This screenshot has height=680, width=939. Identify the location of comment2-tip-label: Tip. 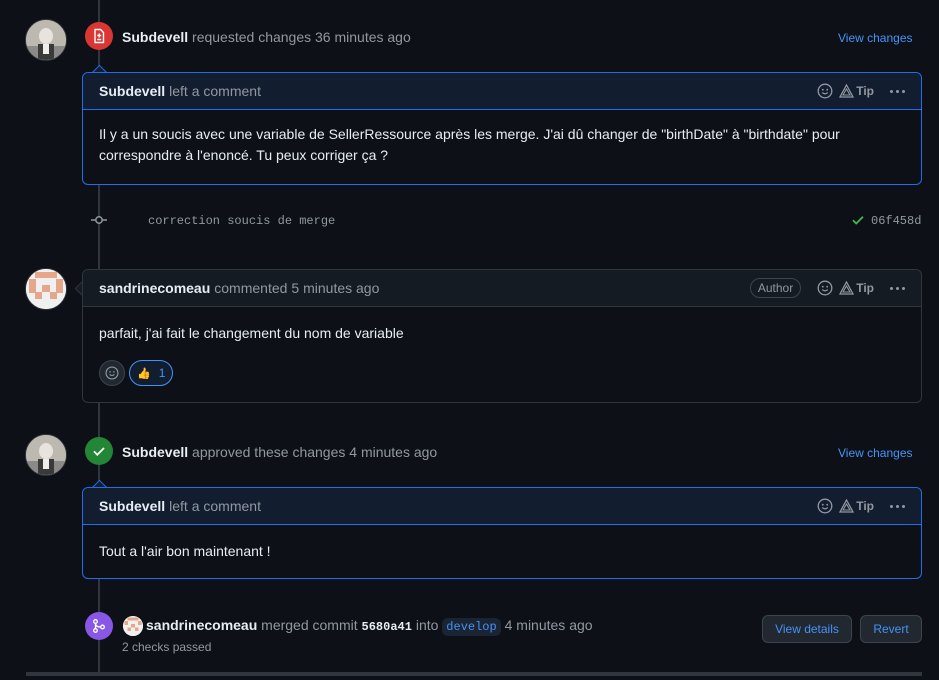
(865, 288).